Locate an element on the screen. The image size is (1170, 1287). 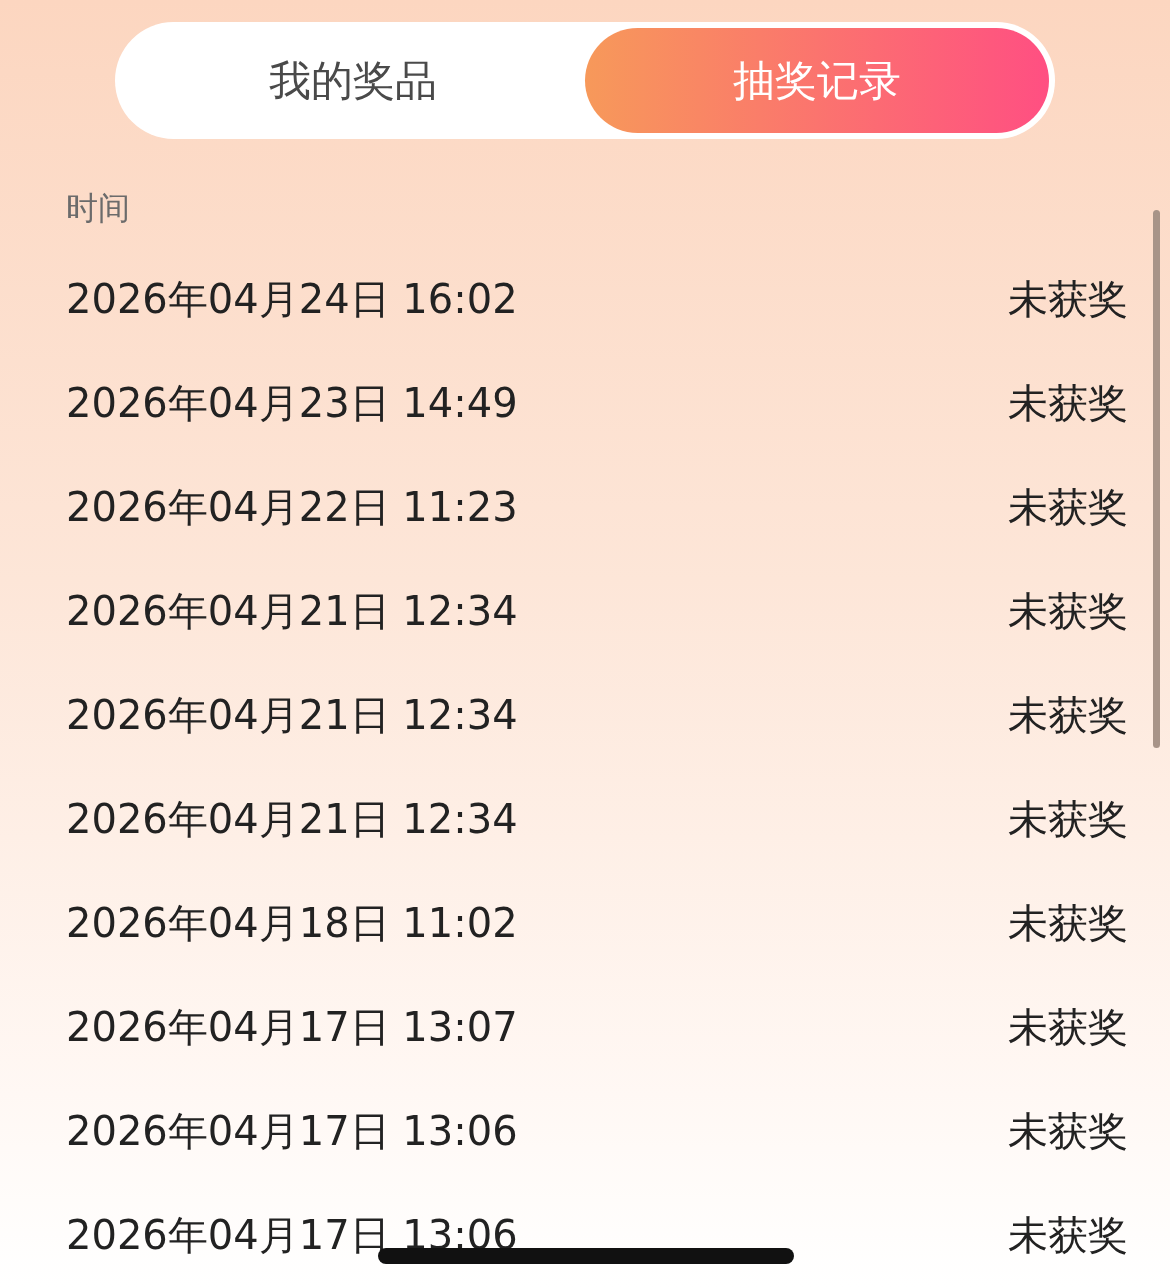
record-time: 2026年04月17日 13:06 is located at coordinates (292, 1131).